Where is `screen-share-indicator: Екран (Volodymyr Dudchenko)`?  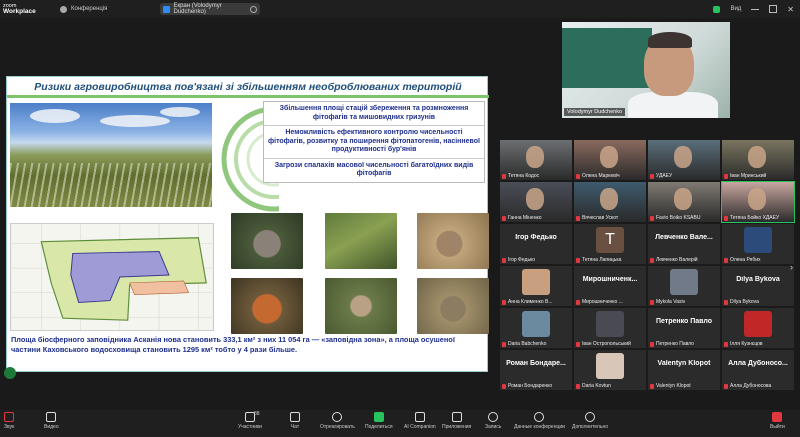 screen-share-indicator: Екран (Volodymyr Dudchenko) is located at coordinates (210, 9).